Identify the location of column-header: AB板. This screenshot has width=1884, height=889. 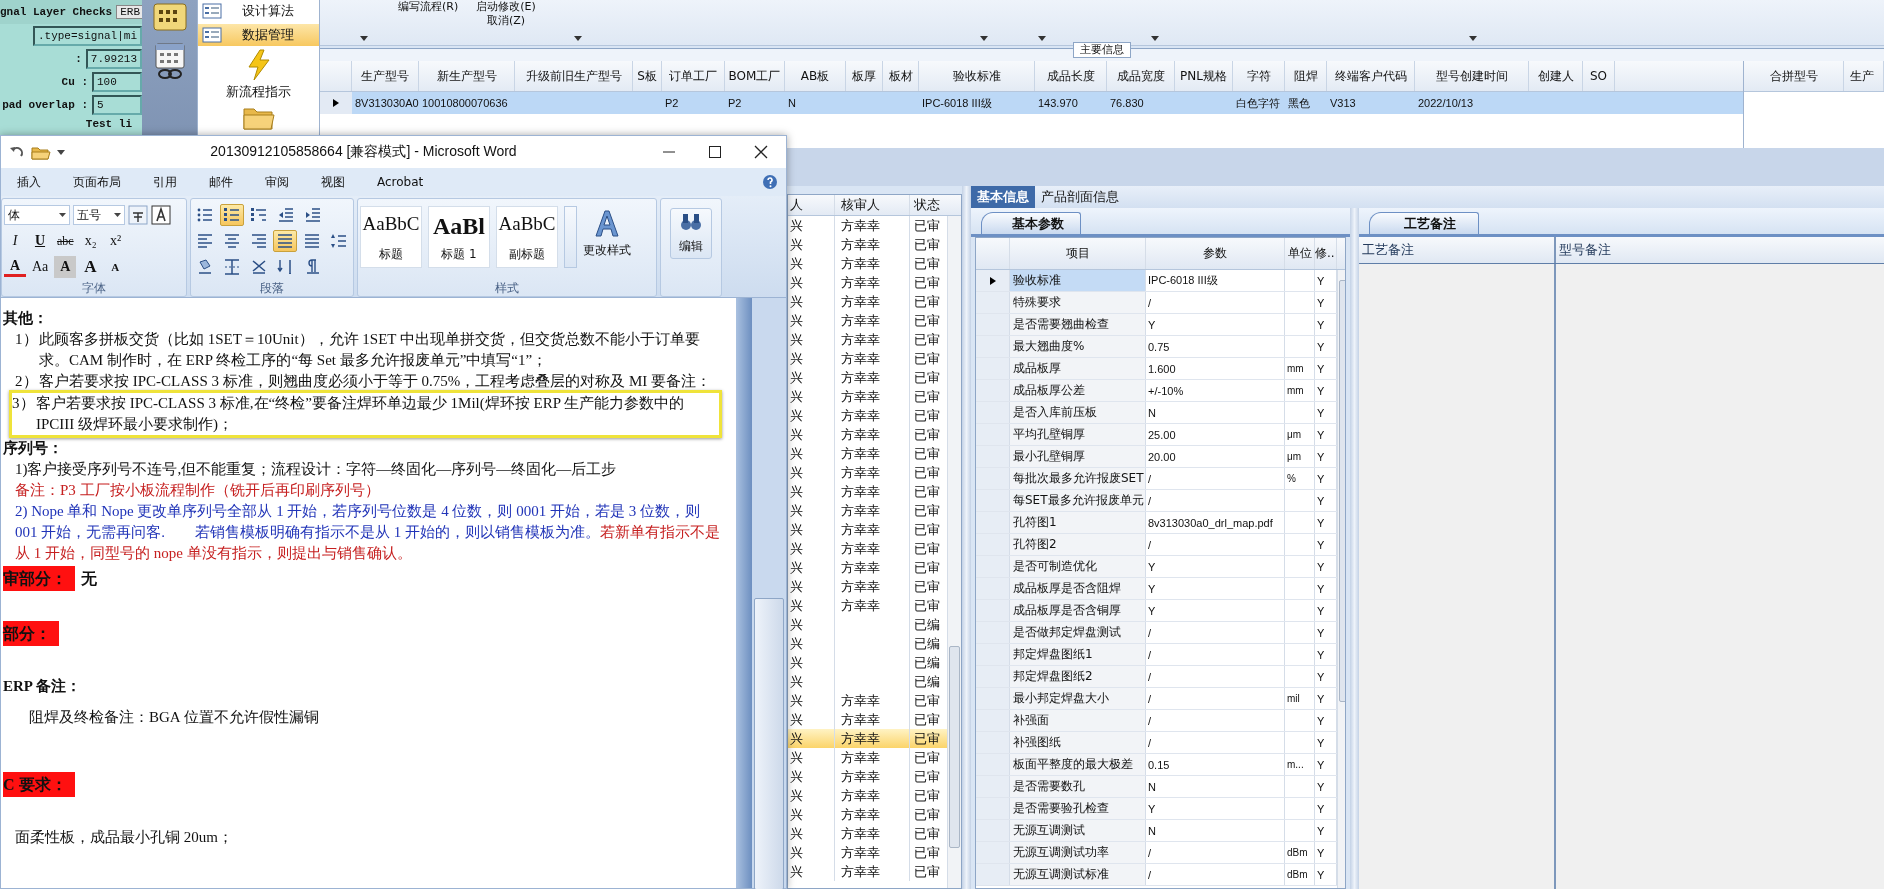
(815, 76).